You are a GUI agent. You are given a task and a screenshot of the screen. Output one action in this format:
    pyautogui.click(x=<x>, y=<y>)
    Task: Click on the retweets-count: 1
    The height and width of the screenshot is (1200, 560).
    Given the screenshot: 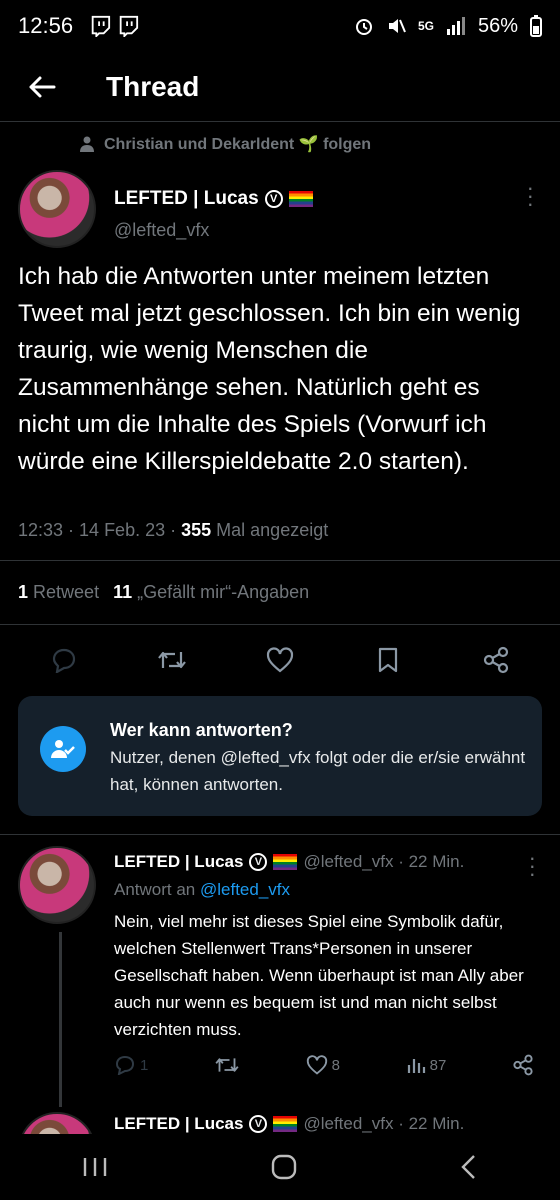 What is the action you would take?
    pyautogui.click(x=23, y=592)
    